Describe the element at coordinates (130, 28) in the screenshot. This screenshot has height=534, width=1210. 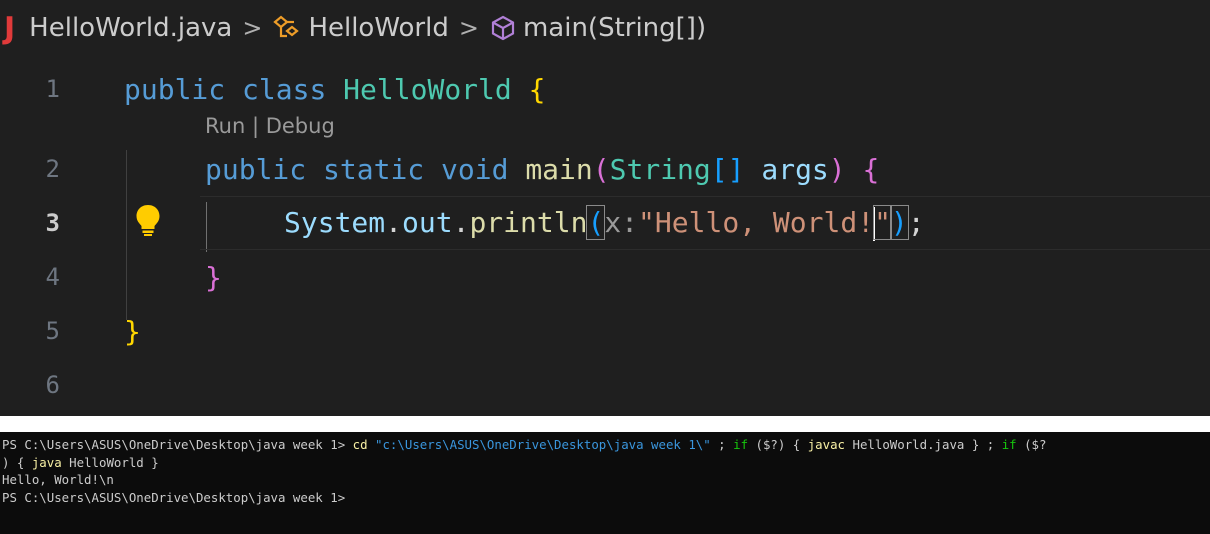
I see `breadcrumb-file: HelloWorld.java` at that location.